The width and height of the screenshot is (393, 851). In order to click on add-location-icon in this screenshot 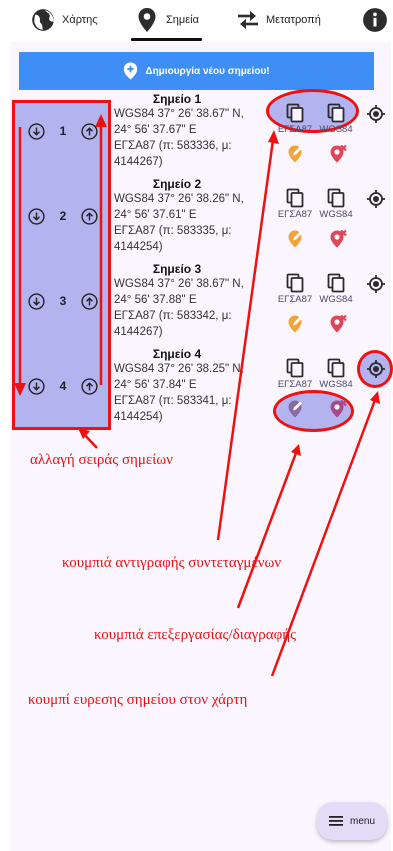, I will do `click(131, 71)`.